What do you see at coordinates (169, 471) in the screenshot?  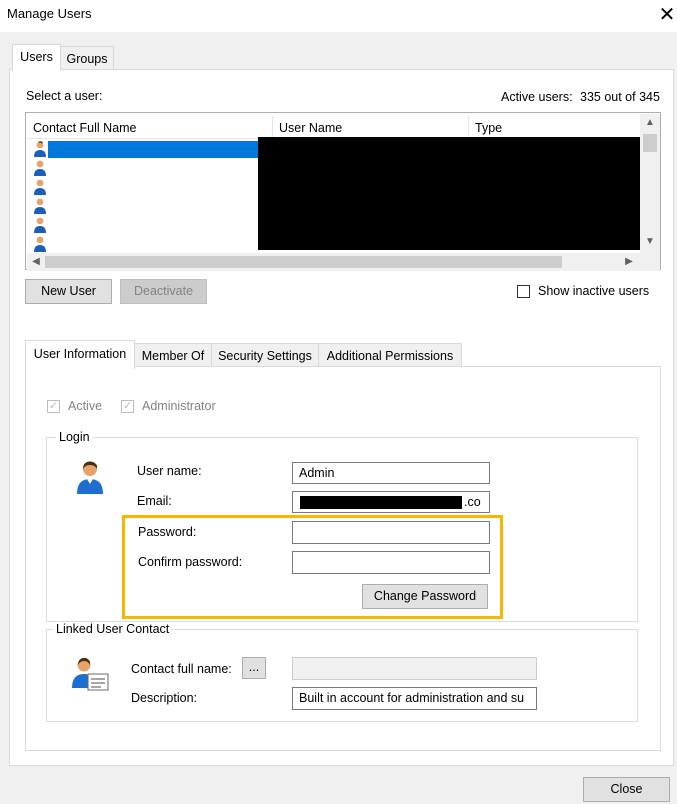 I see `user-name-label: User name:` at bounding box center [169, 471].